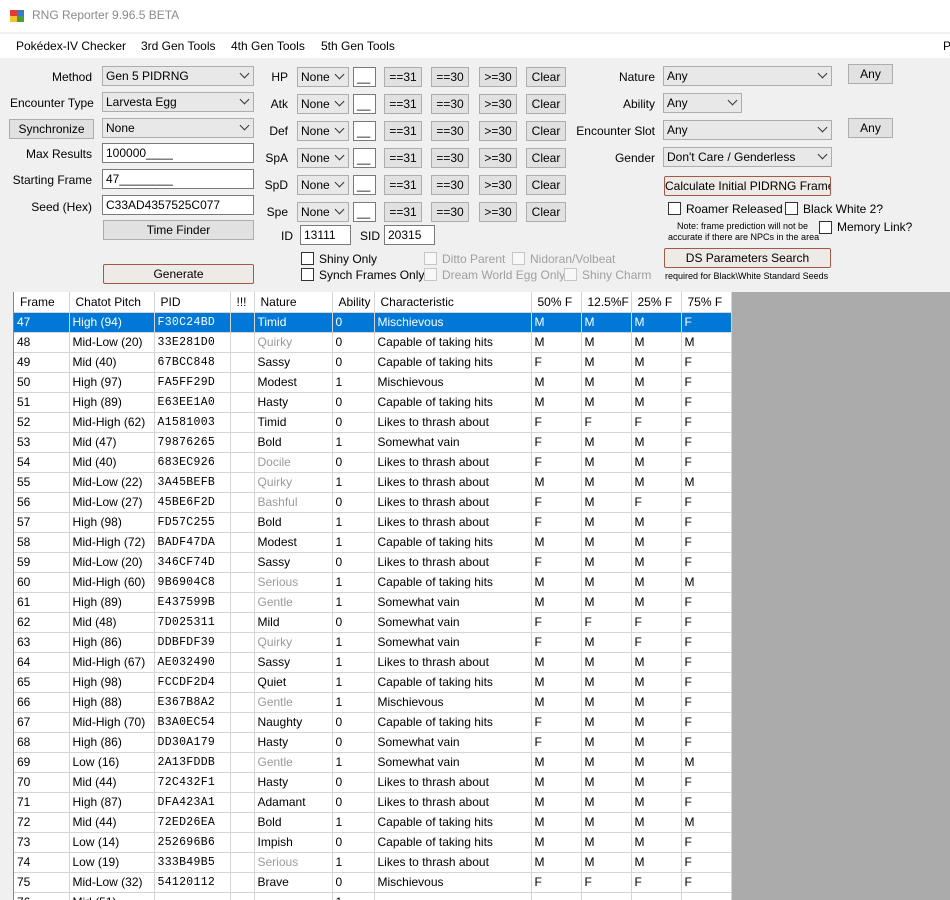 The height and width of the screenshot is (900, 950). I want to click on nature-any-button: Any, so click(870, 74).